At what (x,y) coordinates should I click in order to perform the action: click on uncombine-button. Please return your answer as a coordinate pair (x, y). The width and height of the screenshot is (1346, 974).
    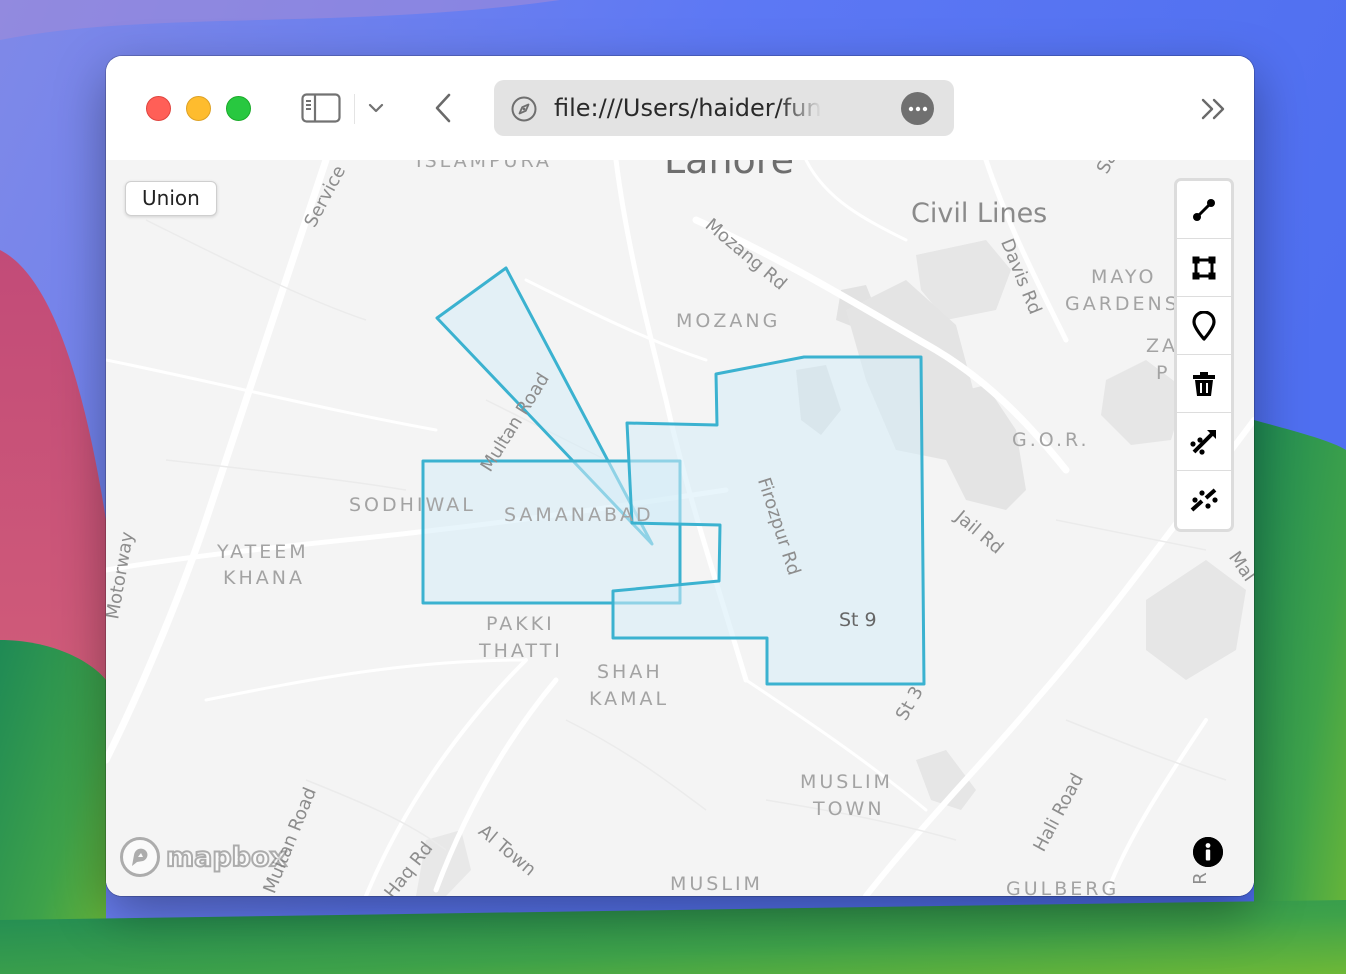
    Looking at the image, I should click on (1204, 500).